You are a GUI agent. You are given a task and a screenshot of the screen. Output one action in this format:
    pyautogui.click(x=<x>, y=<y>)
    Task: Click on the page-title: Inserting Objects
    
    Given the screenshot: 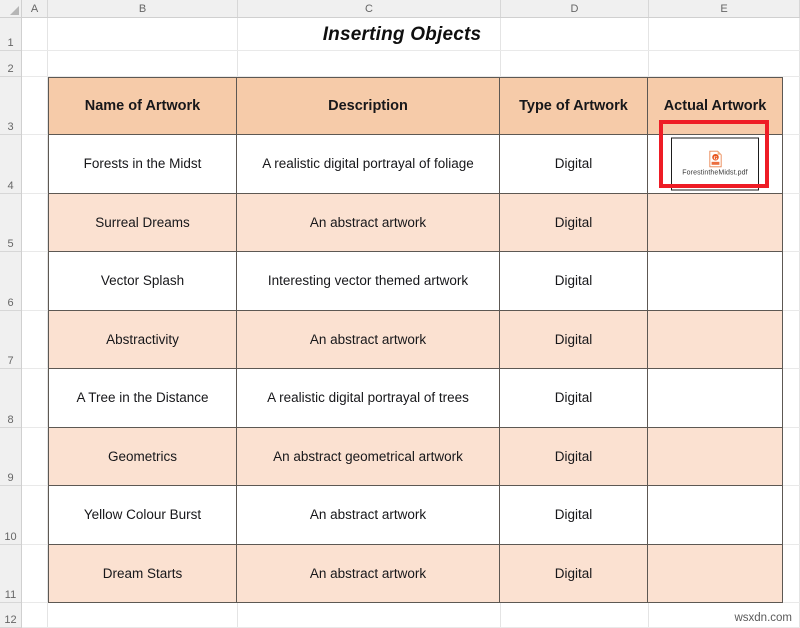 What is the action you would take?
    pyautogui.click(x=402, y=34)
    